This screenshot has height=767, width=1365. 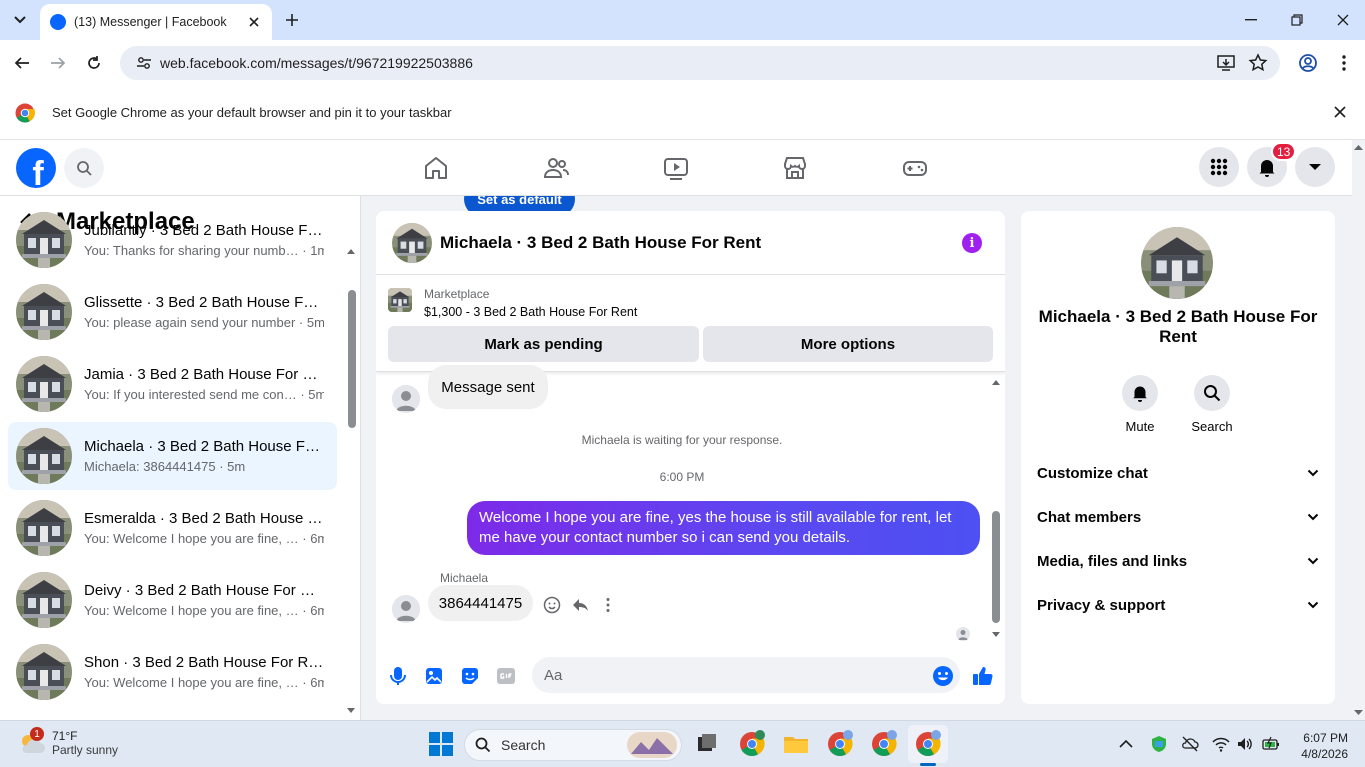 What do you see at coordinates (682, 477) in the screenshot?
I see `message-timestamp: 6:00 PM` at bounding box center [682, 477].